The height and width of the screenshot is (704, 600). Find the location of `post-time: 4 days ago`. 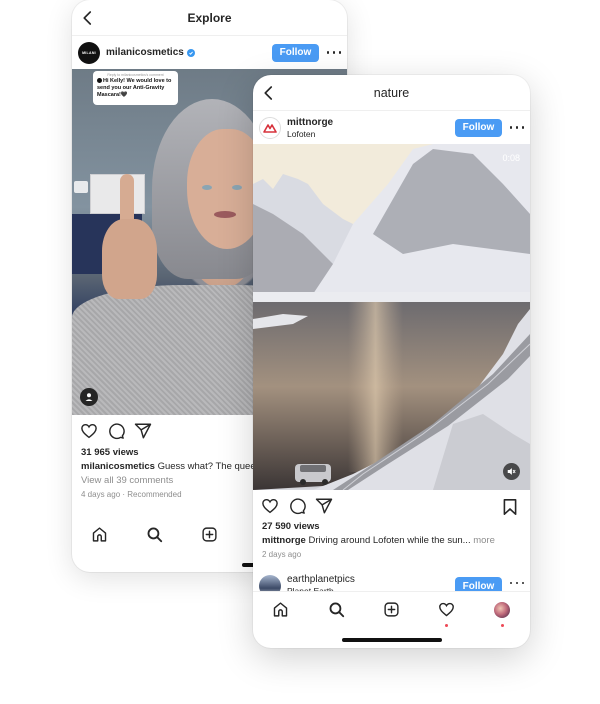

post-time: 4 days ago is located at coordinates (101, 494).